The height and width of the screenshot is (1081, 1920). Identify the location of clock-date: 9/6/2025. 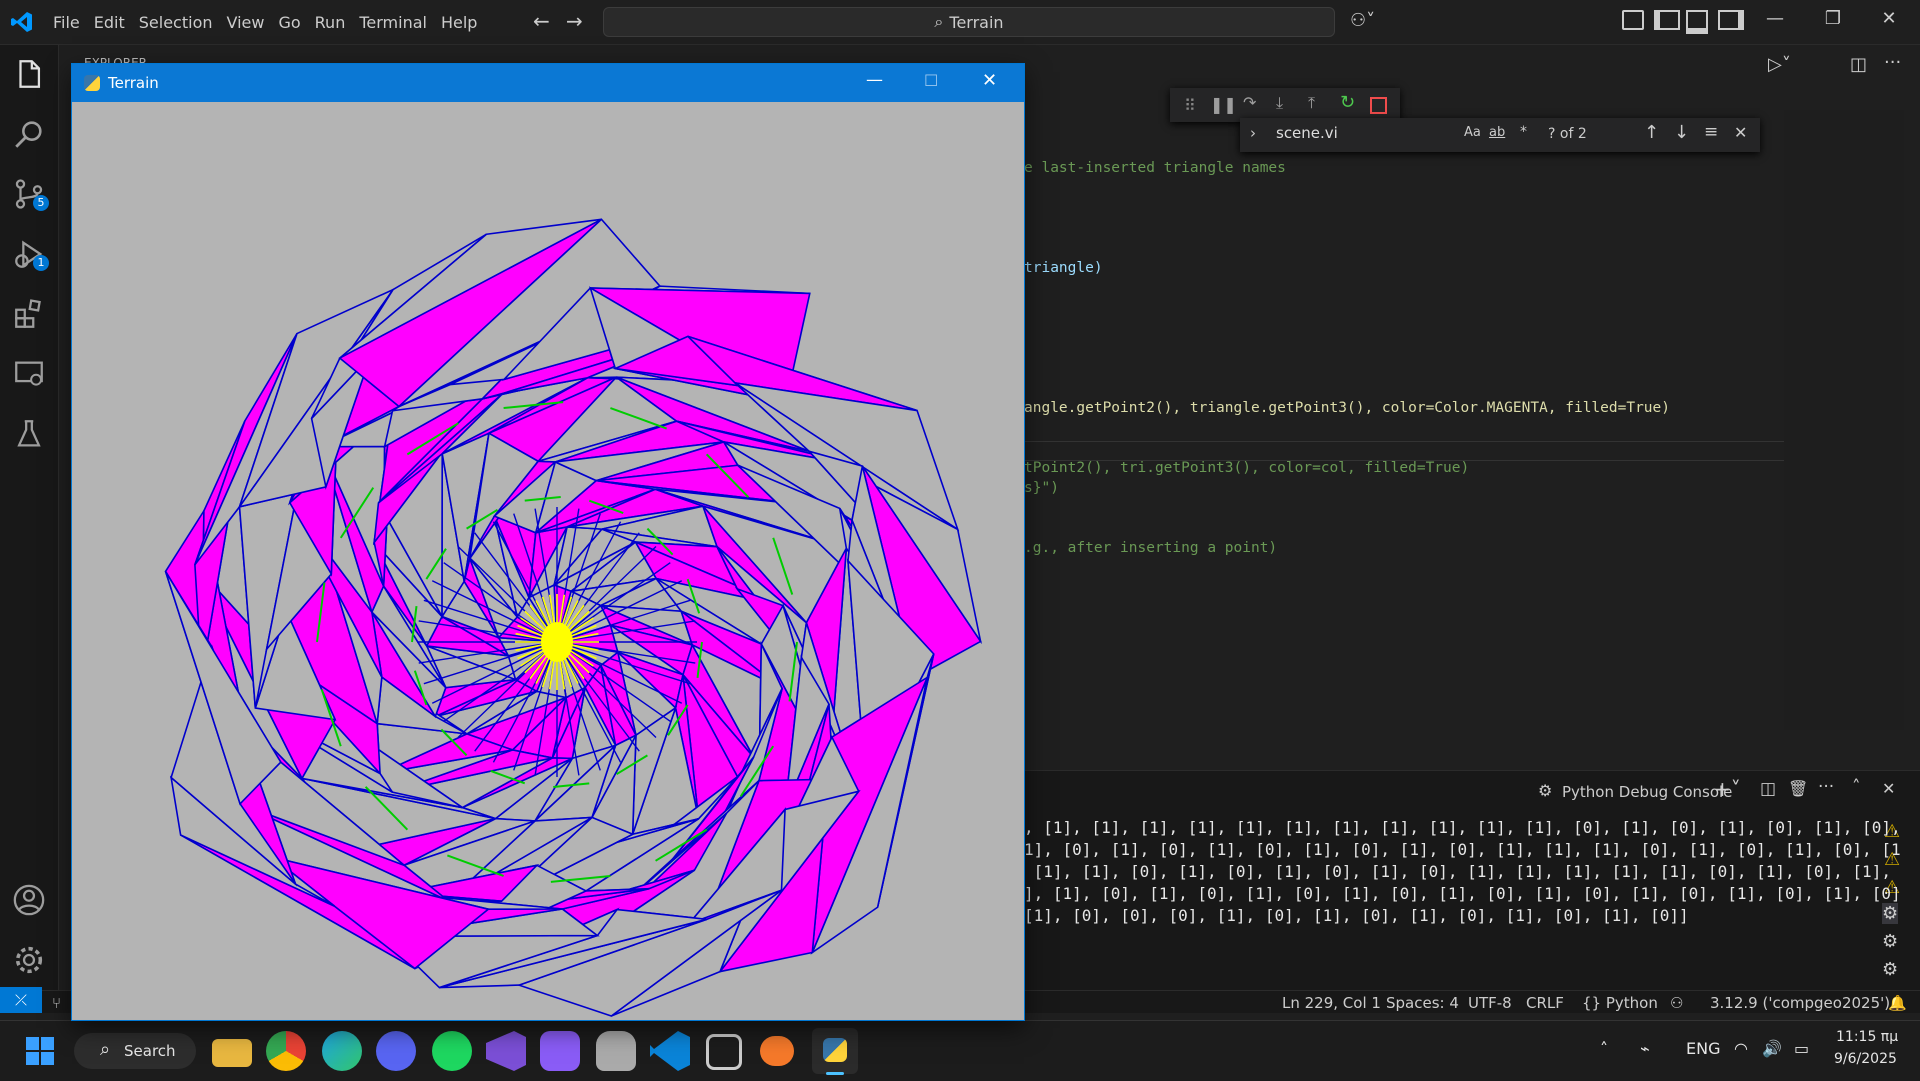
(1865, 1059).